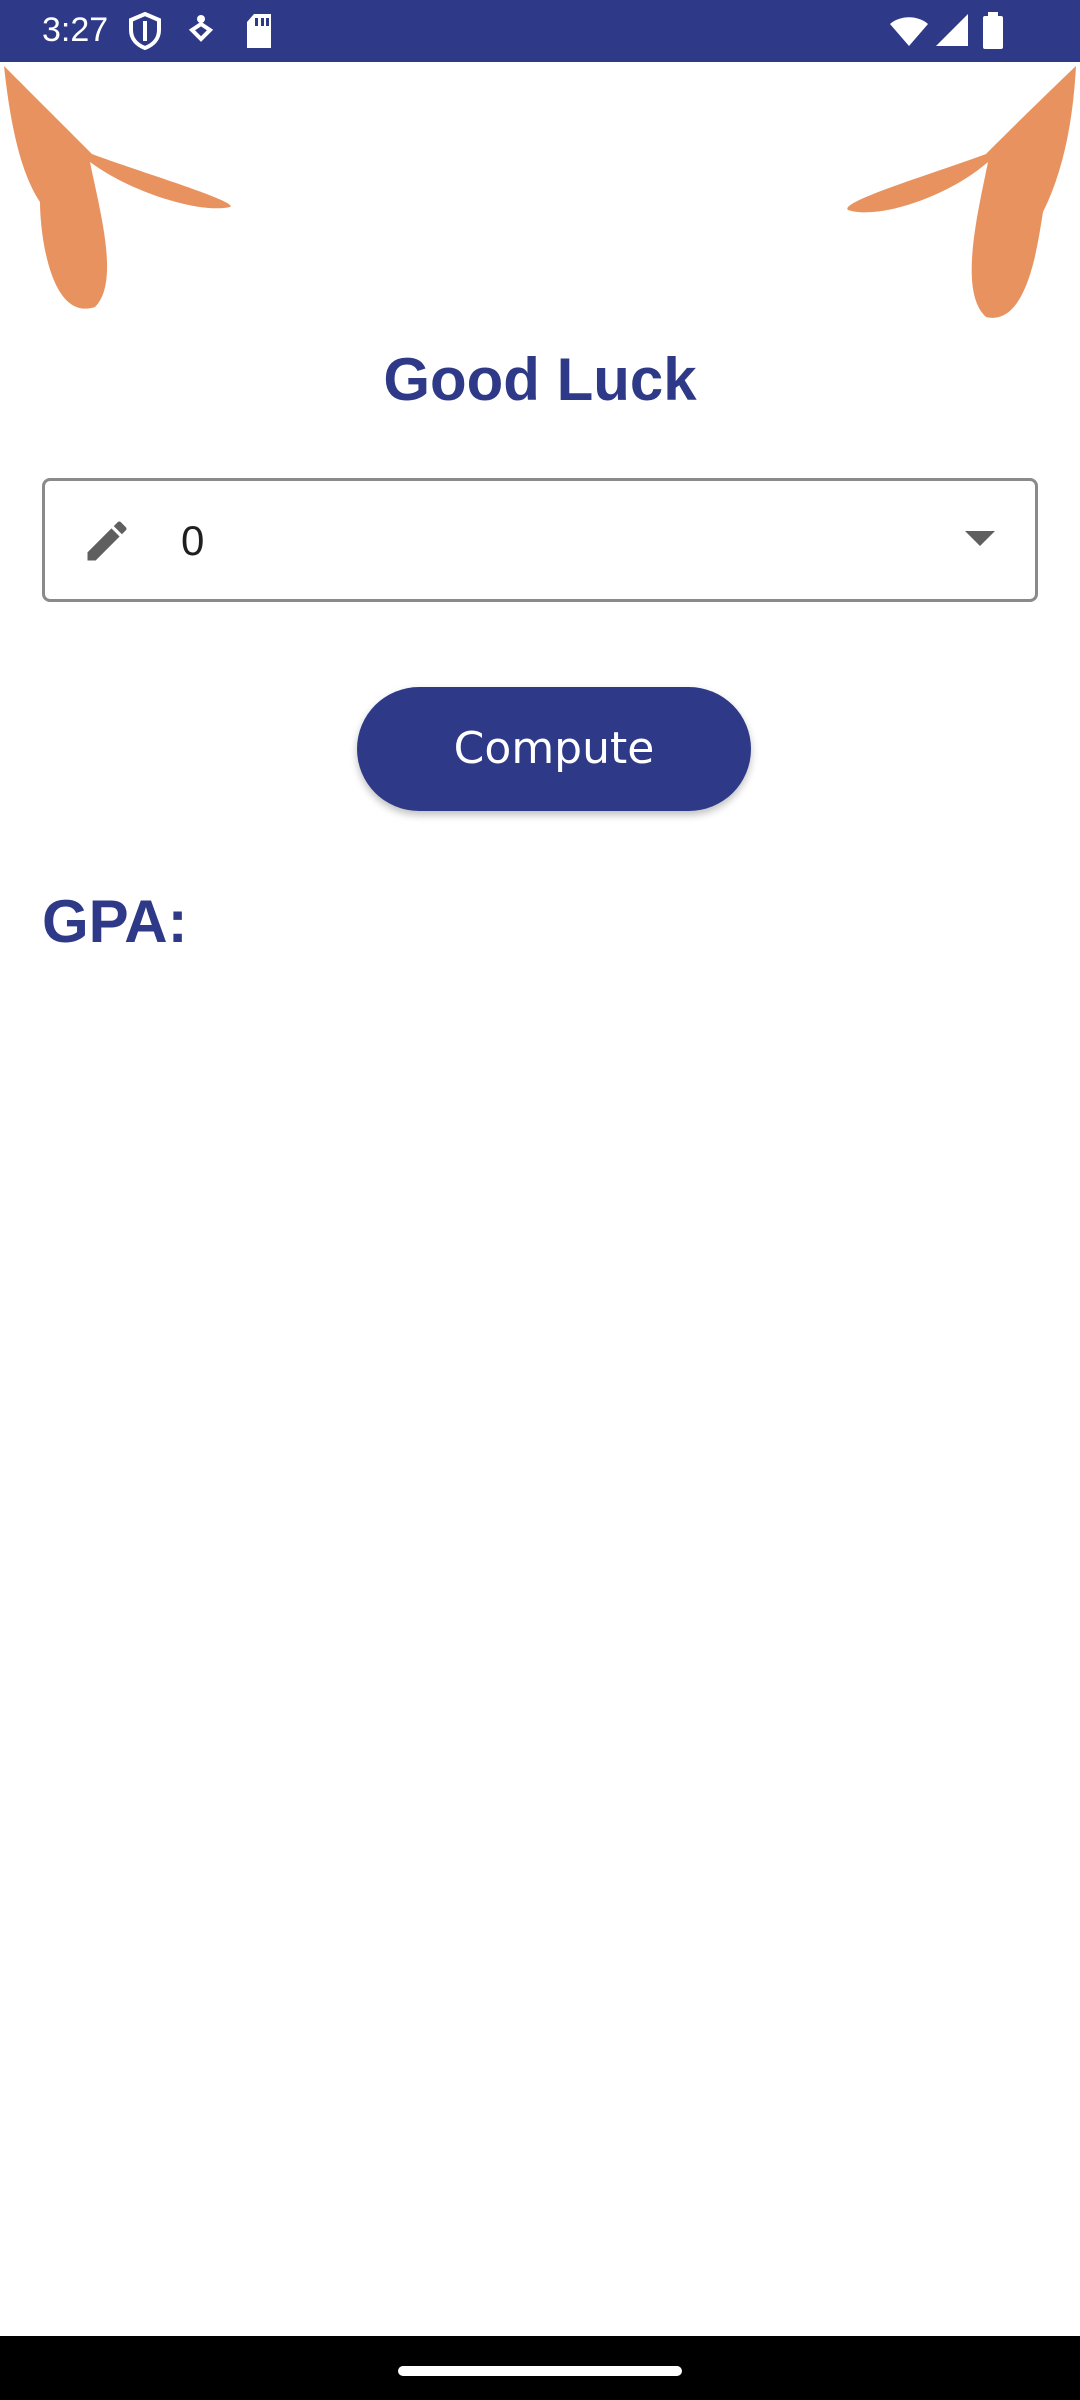  I want to click on pencil-icon, so click(107, 543).